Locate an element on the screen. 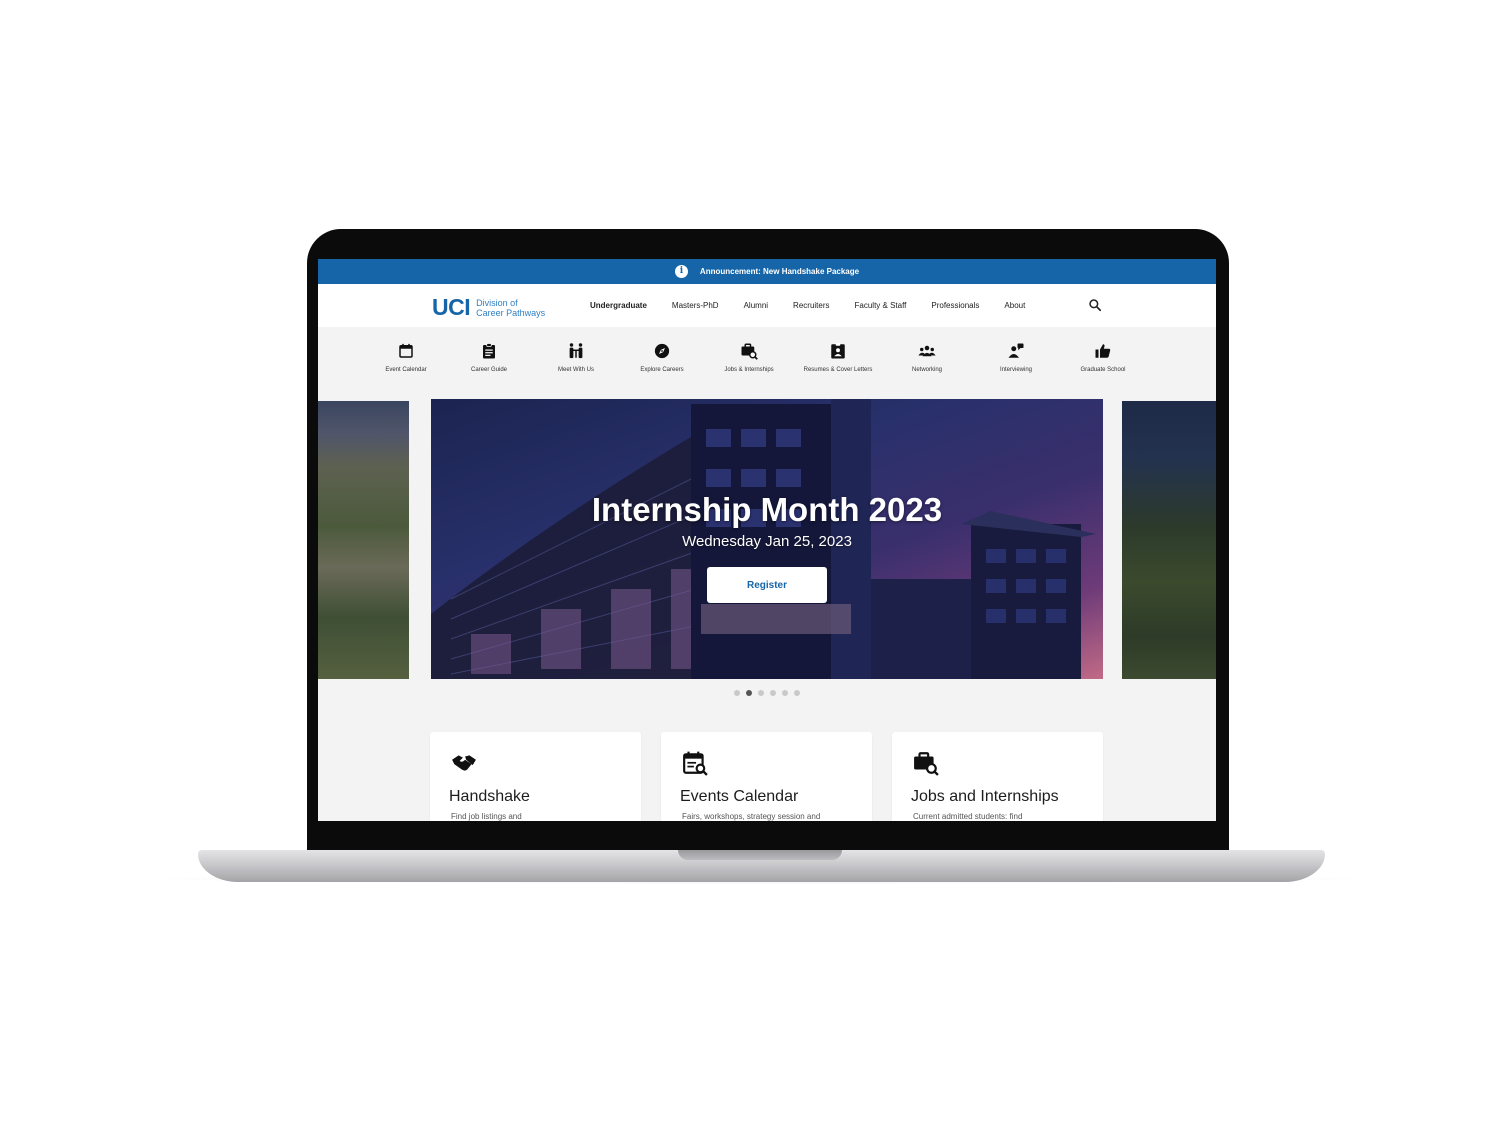 The image size is (1500, 1125). nav-alumni: Alumni is located at coordinates (756, 305).